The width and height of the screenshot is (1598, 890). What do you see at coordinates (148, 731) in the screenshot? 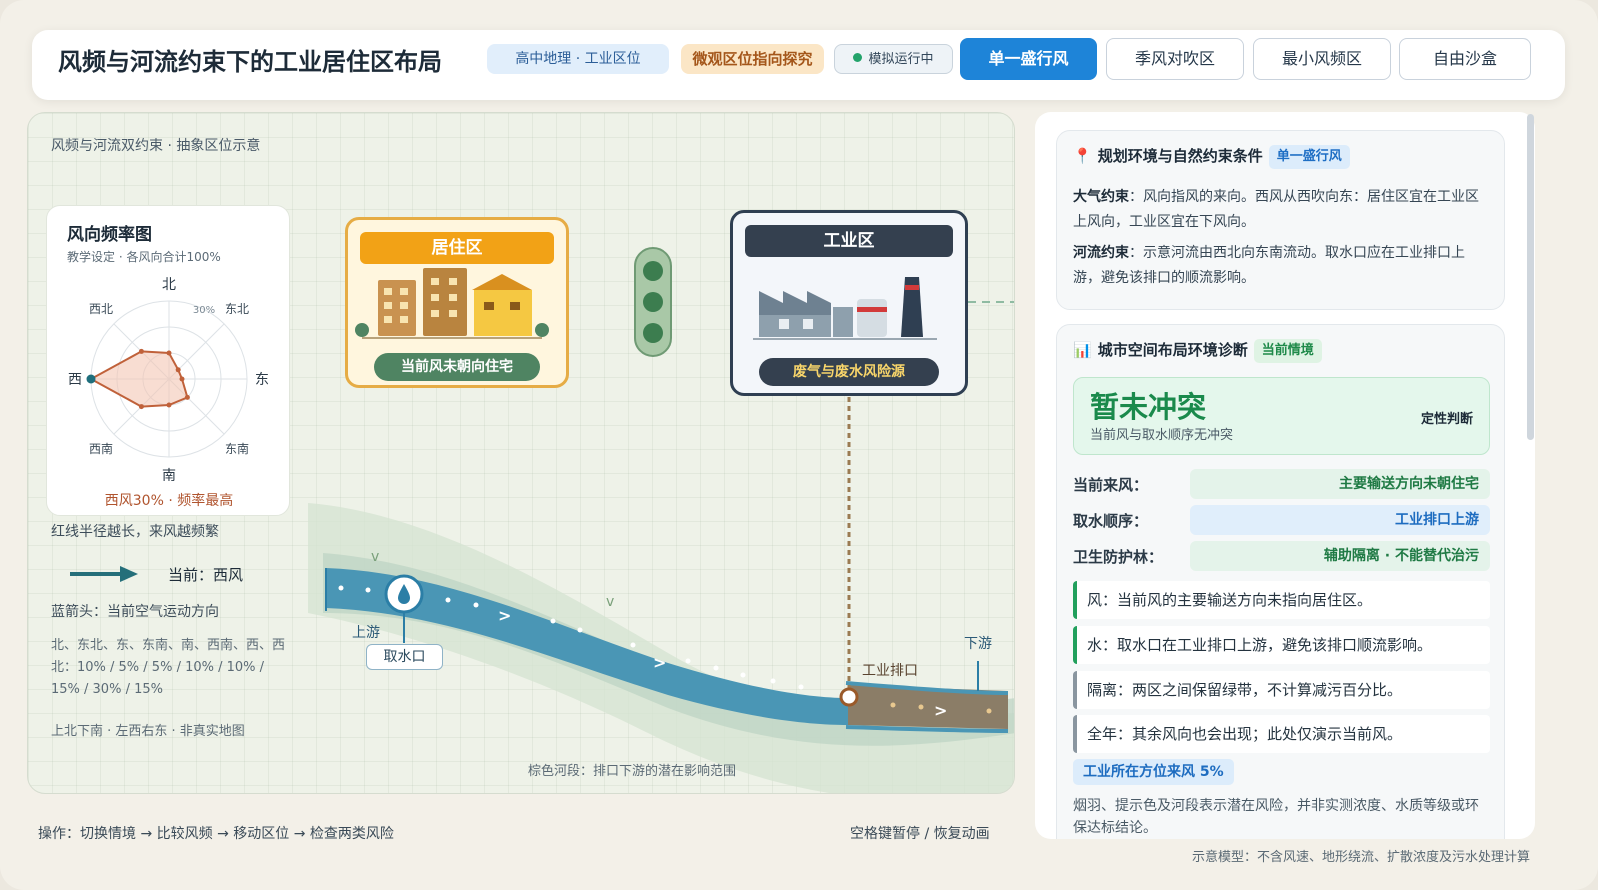
I see `orientation-note: 上北下南 · 左西右东 · 非真实地图` at bounding box center [148, 731].